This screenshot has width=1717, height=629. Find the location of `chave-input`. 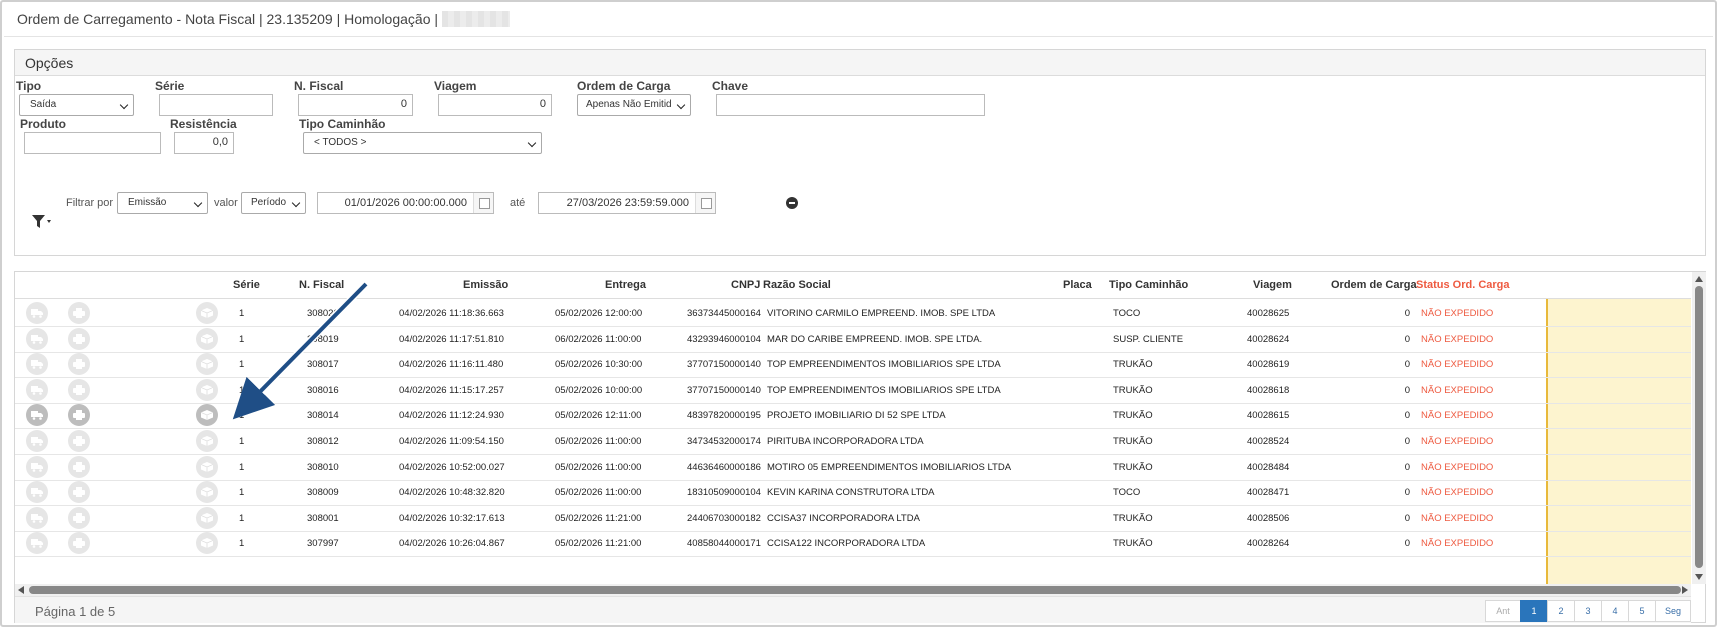

chave-input is located at coordinates (850, 105).